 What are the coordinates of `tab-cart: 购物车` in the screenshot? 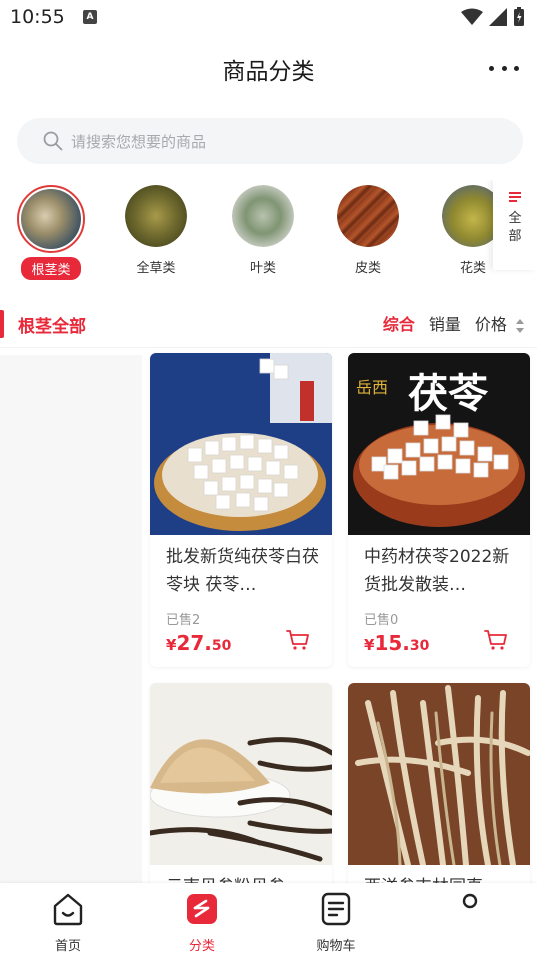 It's located at (336, 922).